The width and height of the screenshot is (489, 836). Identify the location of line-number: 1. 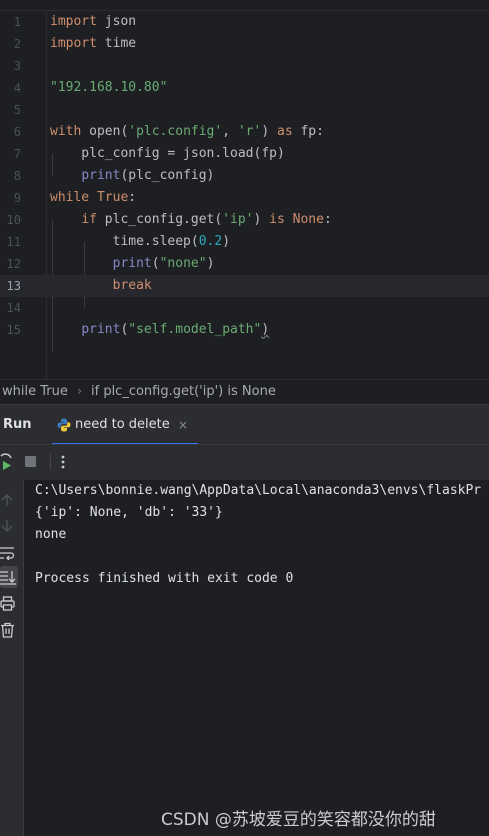
(17, 22).